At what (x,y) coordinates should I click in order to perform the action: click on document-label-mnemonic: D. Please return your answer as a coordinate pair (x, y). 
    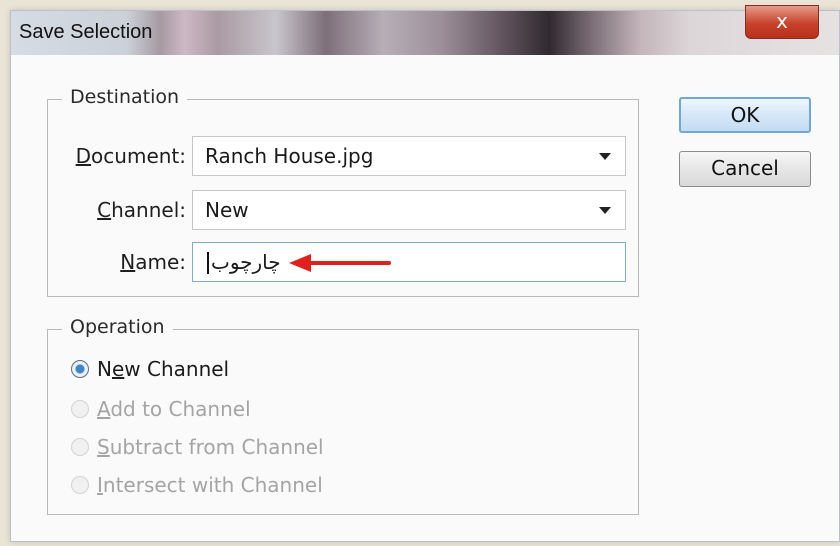
    Looking at the image, I should click on (83, 156).